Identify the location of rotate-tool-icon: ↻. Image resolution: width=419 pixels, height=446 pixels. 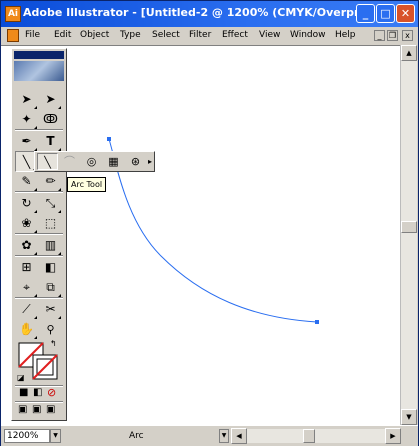
(26, 203).